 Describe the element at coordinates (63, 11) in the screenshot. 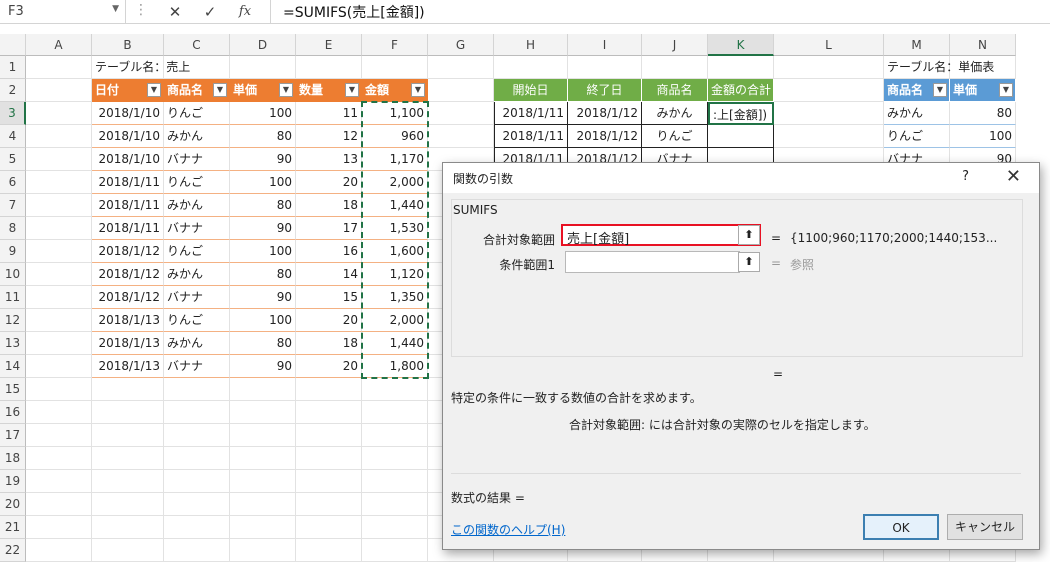

I see `name-box: F3 ▼` at that location.